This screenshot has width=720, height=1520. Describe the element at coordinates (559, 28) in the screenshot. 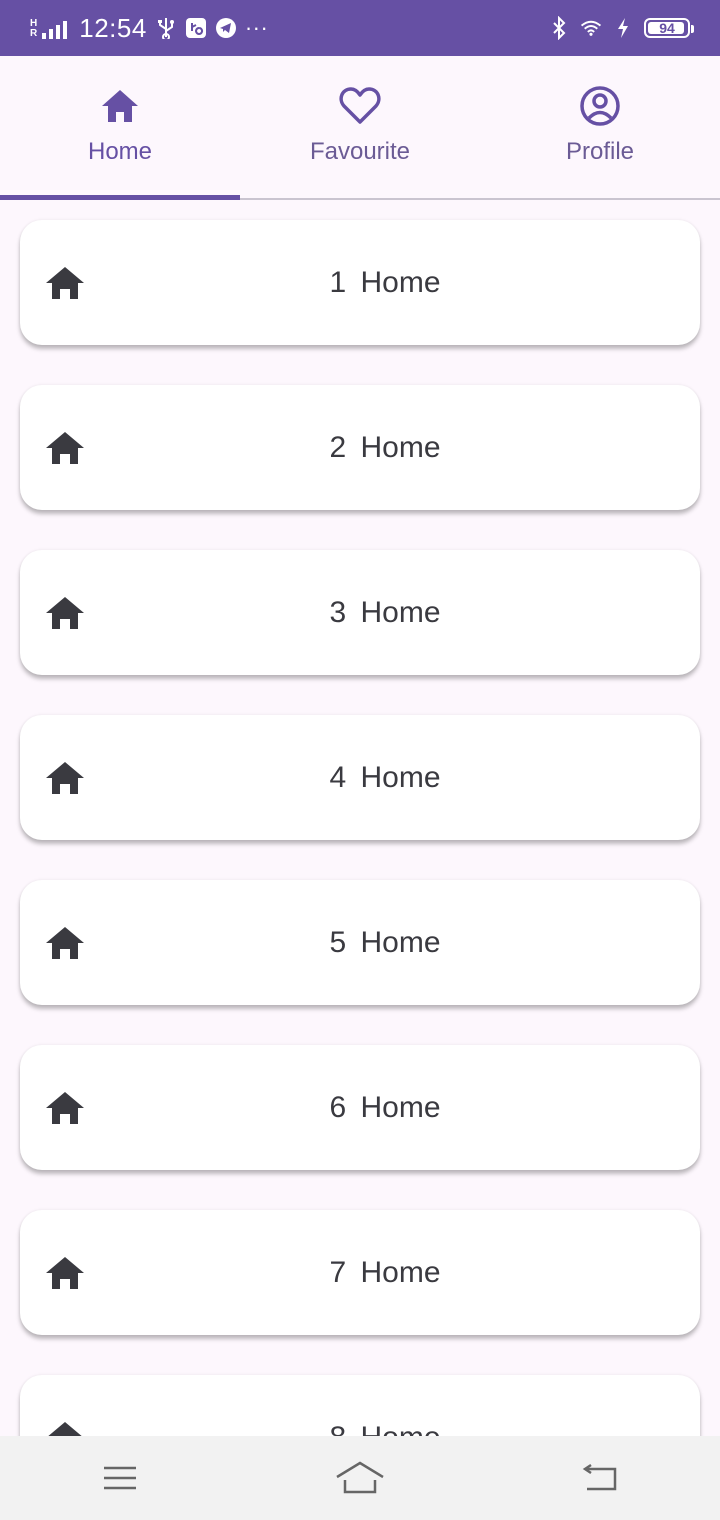

I see `bluetooth-icon` at that location.